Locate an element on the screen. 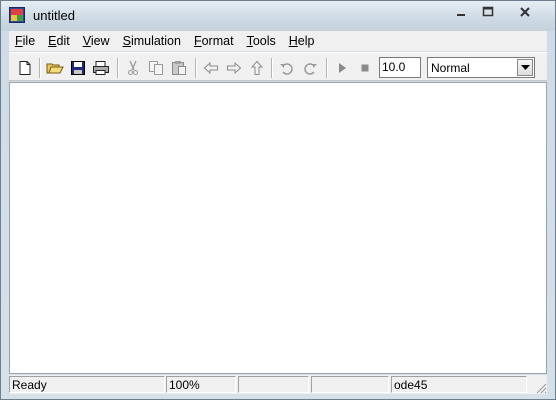 The width and height of the screenshot is (556, 400). toolbar: 10.0 Normal is located at coordinates (278, 66).